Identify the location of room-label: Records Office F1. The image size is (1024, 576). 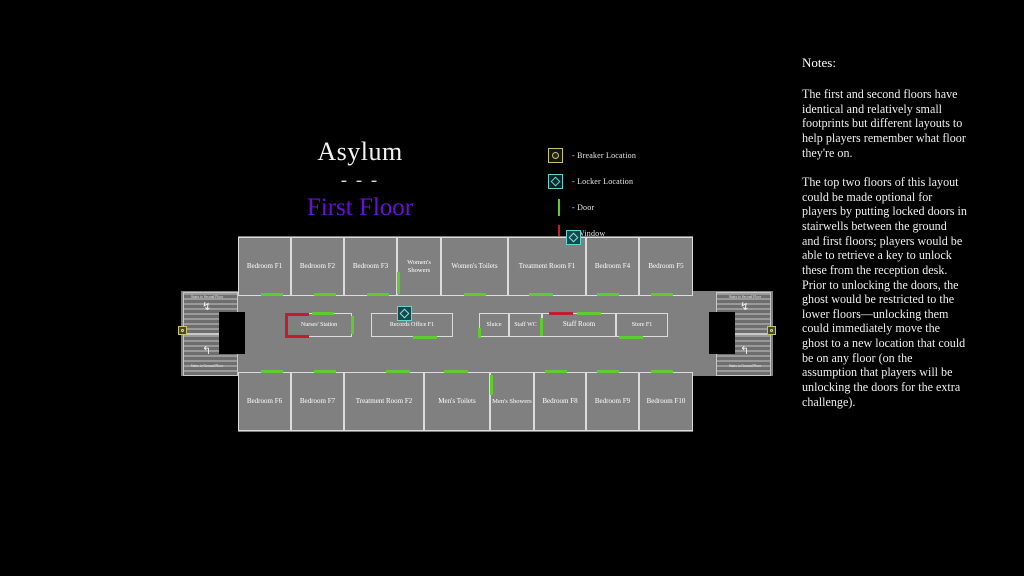
(412, 324).